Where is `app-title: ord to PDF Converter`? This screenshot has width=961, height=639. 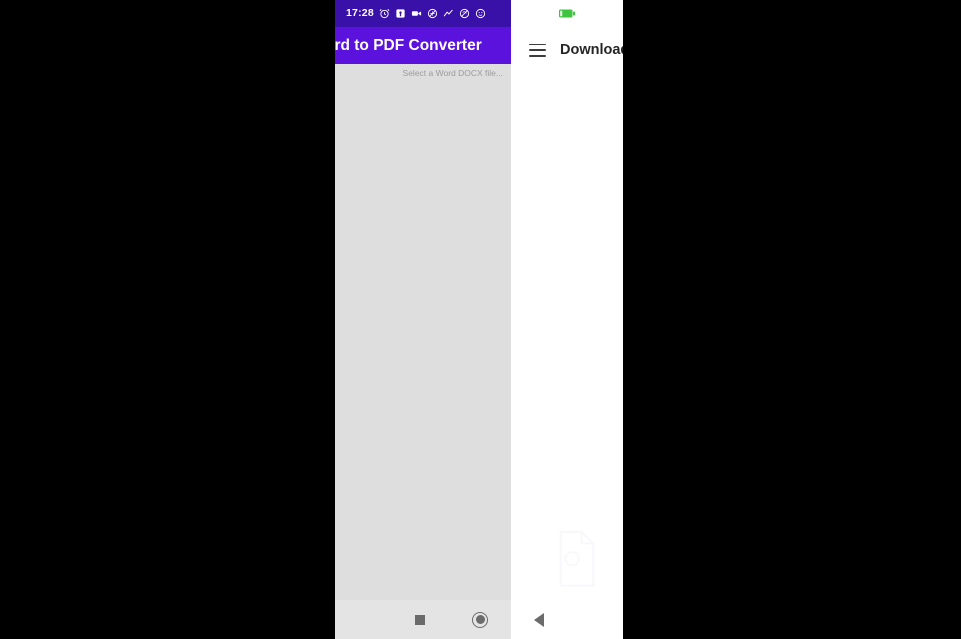 app-title: ord to PDF Converter is located at coordinates (408, 45).